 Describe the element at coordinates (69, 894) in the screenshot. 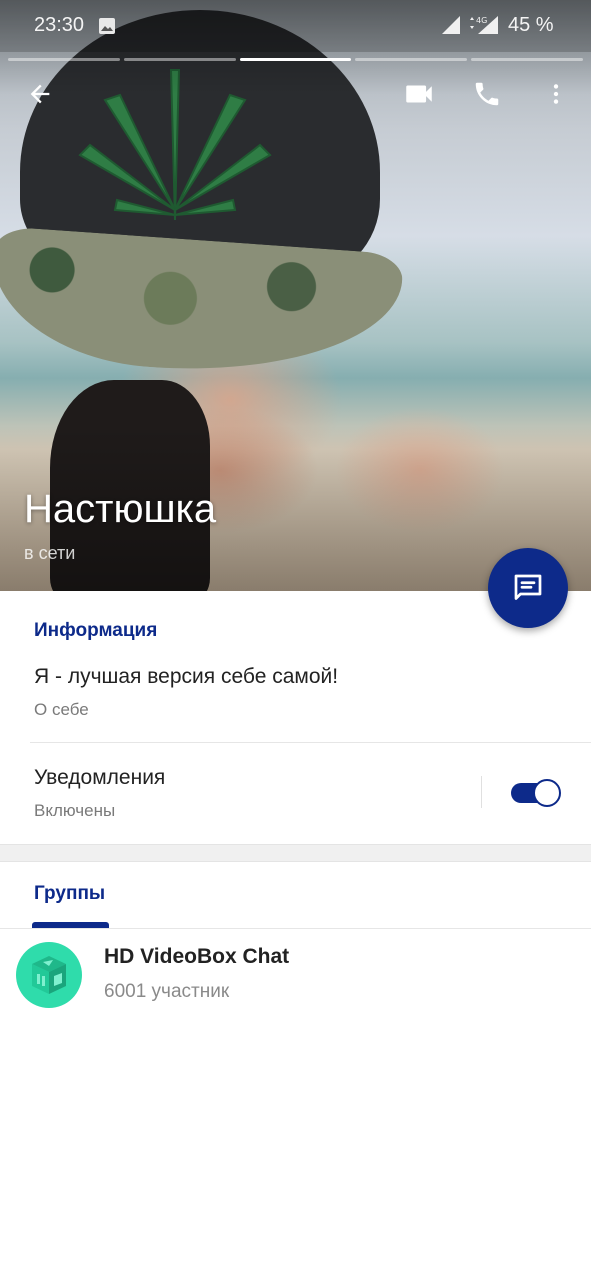

I see `tab-groups: Группы` at that location.